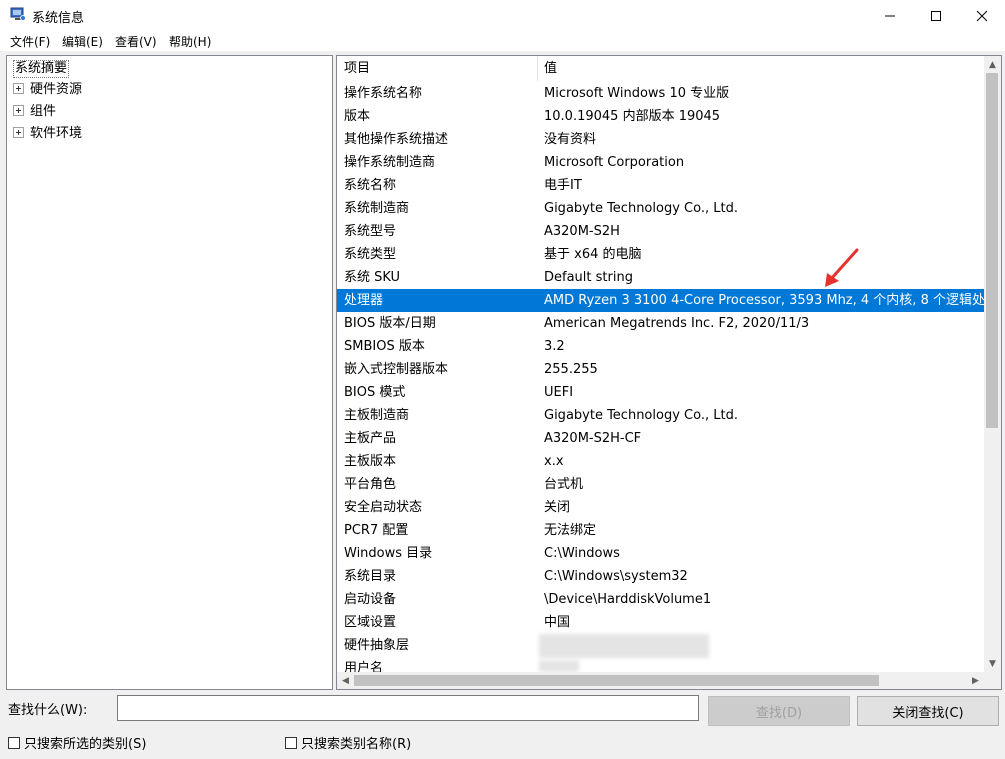 This screenshot has width=1005, height=759. Describe the element at coordinates (537, 68) in the screenshot. I see `column-divider` at that location.